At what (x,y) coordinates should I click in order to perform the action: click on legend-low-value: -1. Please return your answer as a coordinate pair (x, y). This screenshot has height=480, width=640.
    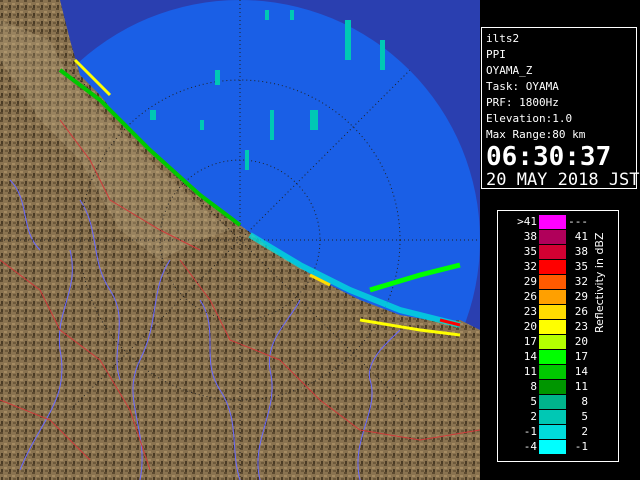
    Looking at the image, I should click on (530, 431).